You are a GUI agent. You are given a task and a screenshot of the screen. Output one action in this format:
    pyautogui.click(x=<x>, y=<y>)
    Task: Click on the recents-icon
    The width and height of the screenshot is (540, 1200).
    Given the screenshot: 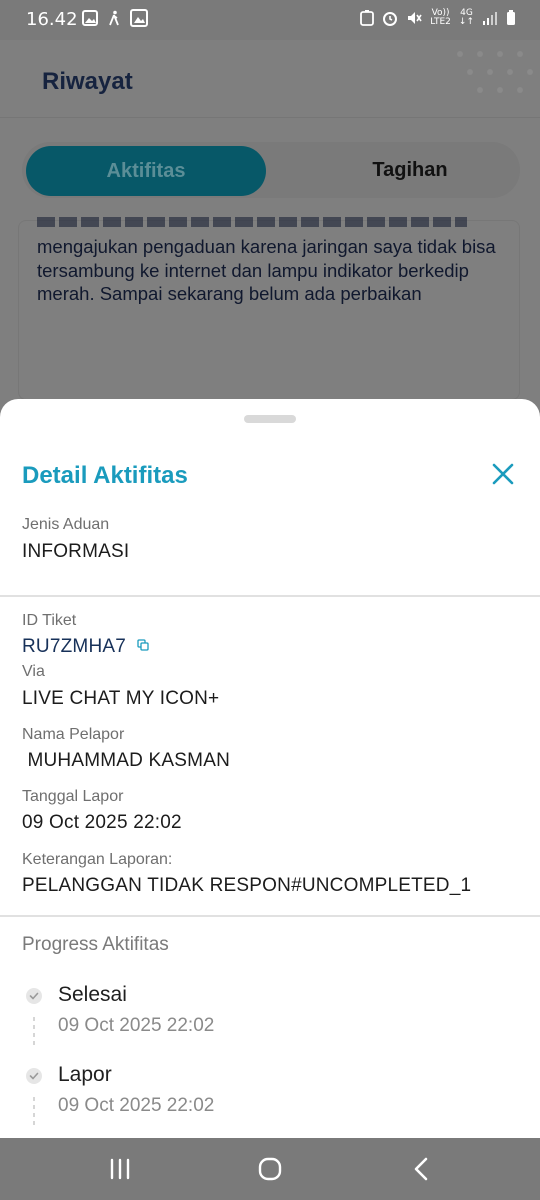 What is the action you would take?
    pyautogui.click(x=120, y=1169)
    